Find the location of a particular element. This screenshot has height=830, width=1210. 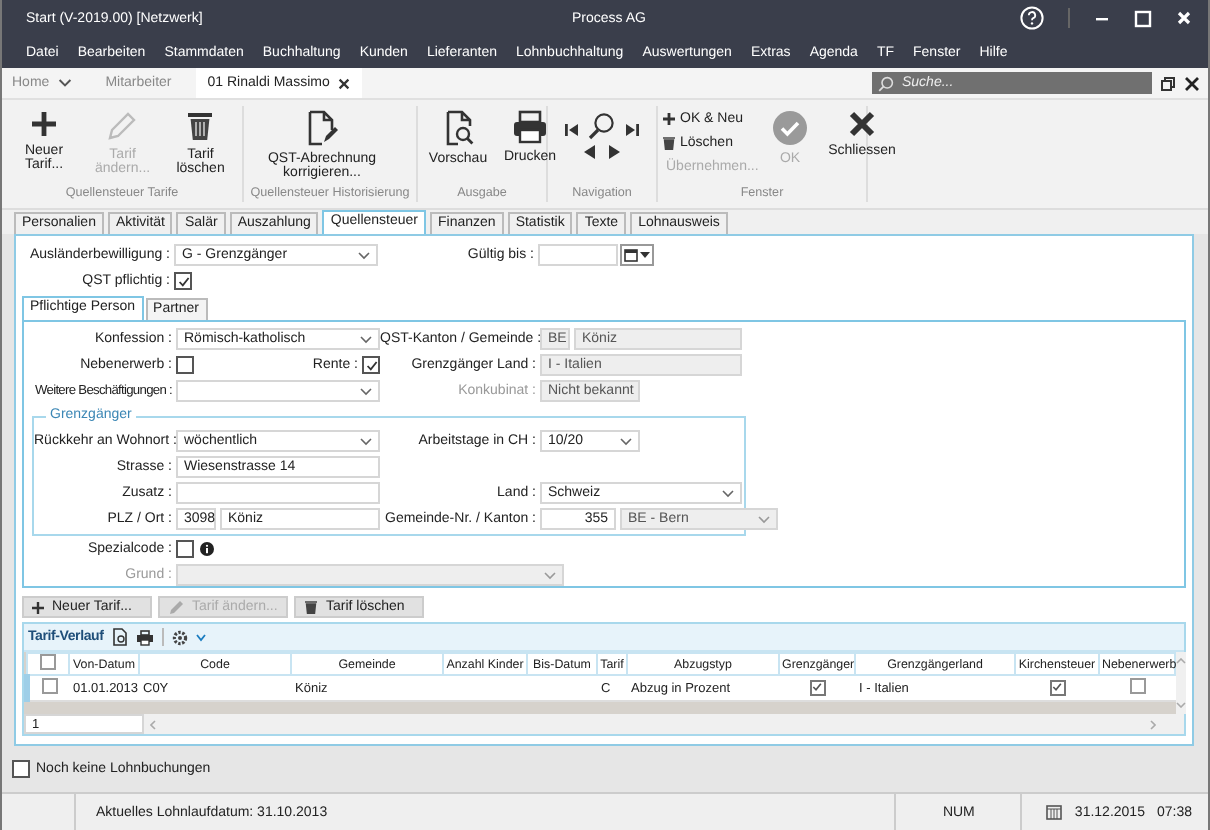

preview-icon is located at coordinates (119, 637).